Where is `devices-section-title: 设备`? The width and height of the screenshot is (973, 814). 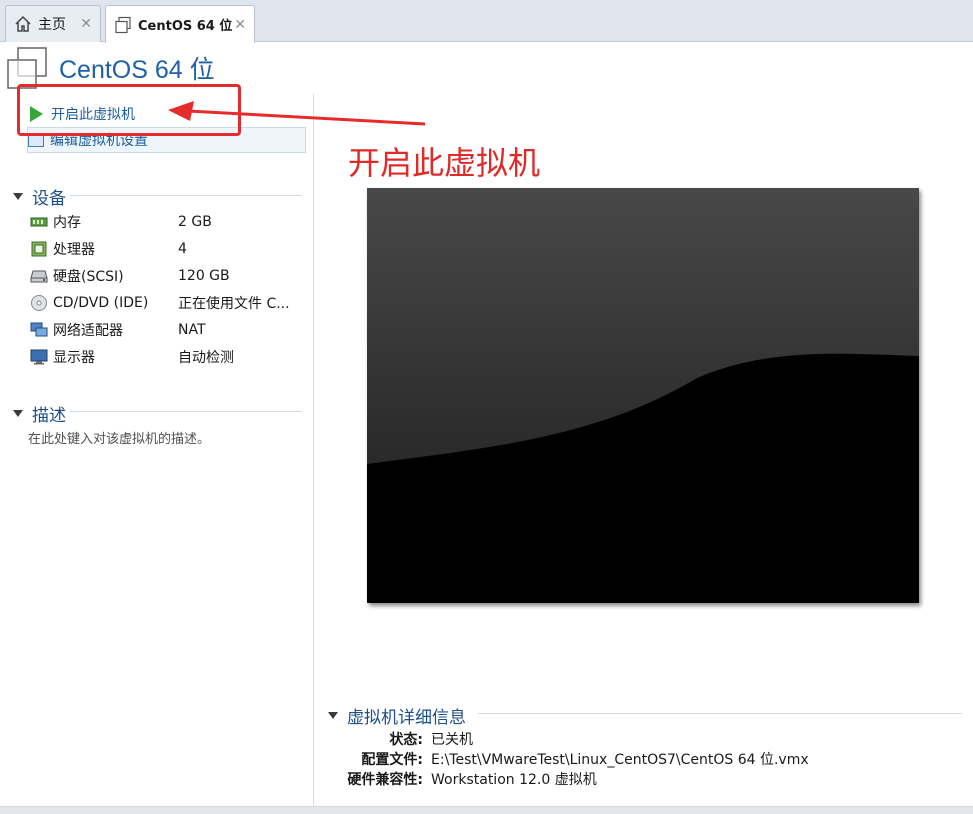
devices-section-title: 设备 is located at coordinates (49, 199).